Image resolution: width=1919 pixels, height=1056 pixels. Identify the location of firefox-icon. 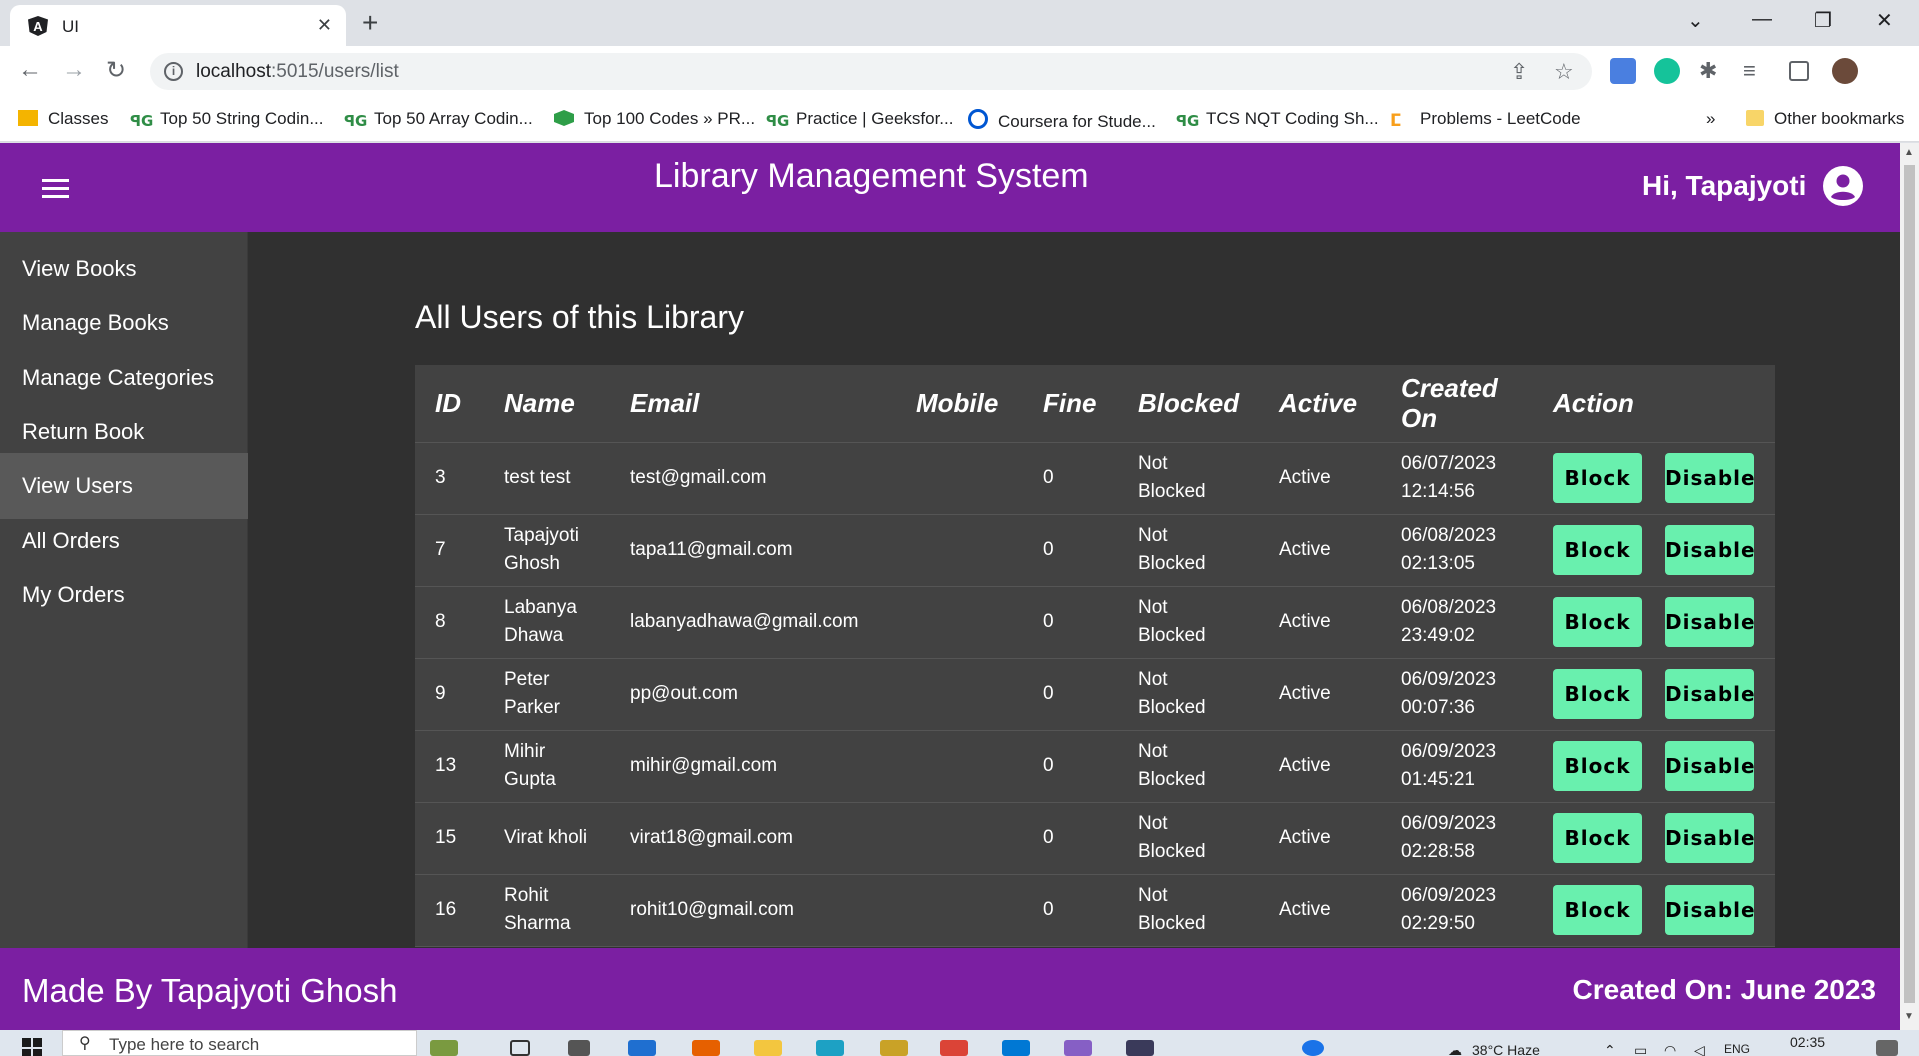
(706, 1048).